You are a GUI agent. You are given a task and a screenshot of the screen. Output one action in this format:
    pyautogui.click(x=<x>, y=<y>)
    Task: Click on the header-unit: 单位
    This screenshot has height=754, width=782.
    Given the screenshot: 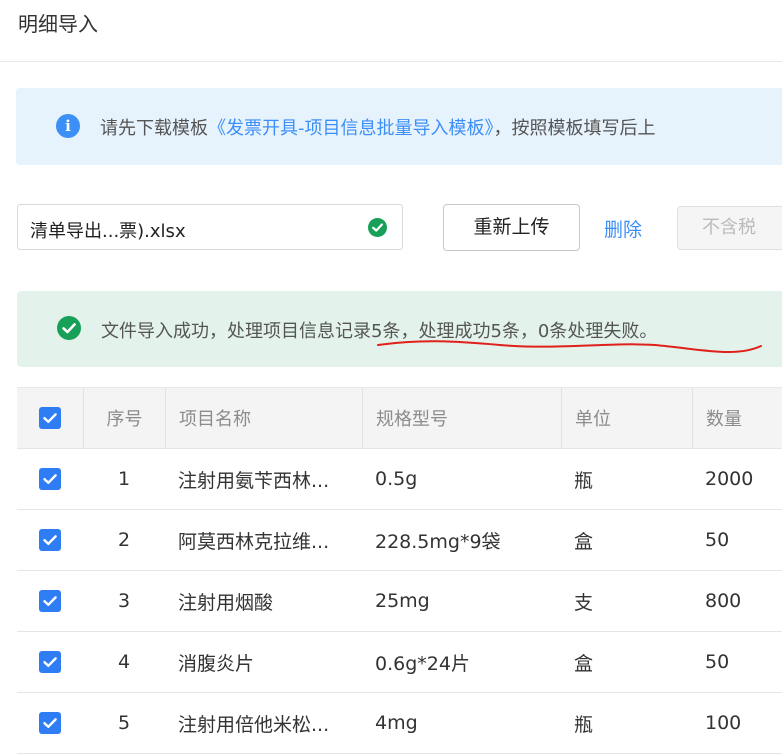 What is the action you would take?
    pyautogui.click(x=626, y=418)
    